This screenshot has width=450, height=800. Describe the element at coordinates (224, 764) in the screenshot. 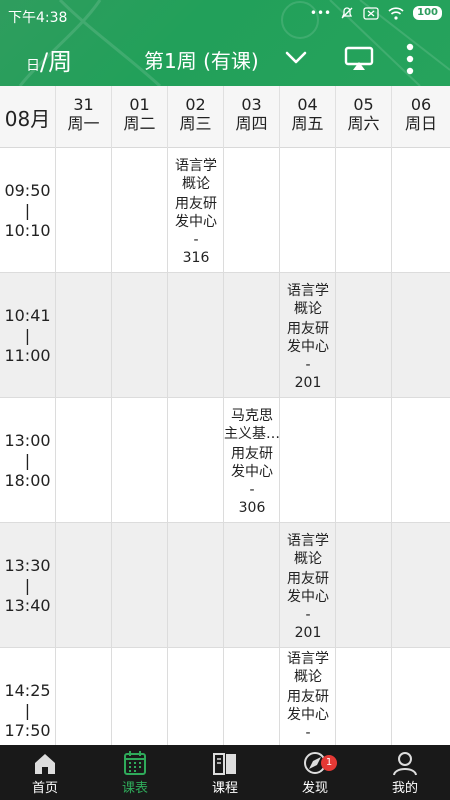

I see `book-icon` at that location.